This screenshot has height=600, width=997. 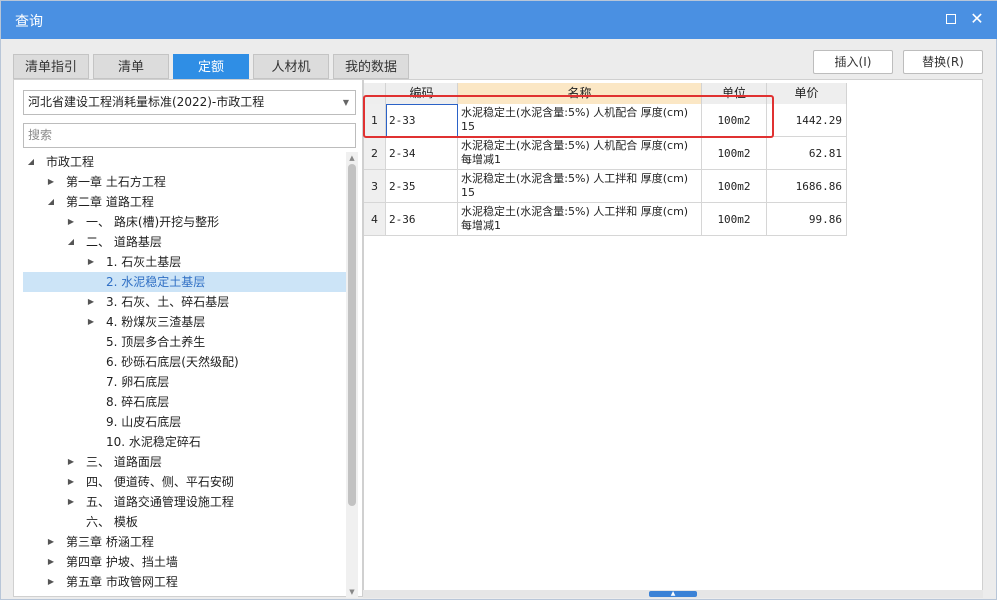 I want to click on insert-button: 插入(I), so click(x=853, y=62).